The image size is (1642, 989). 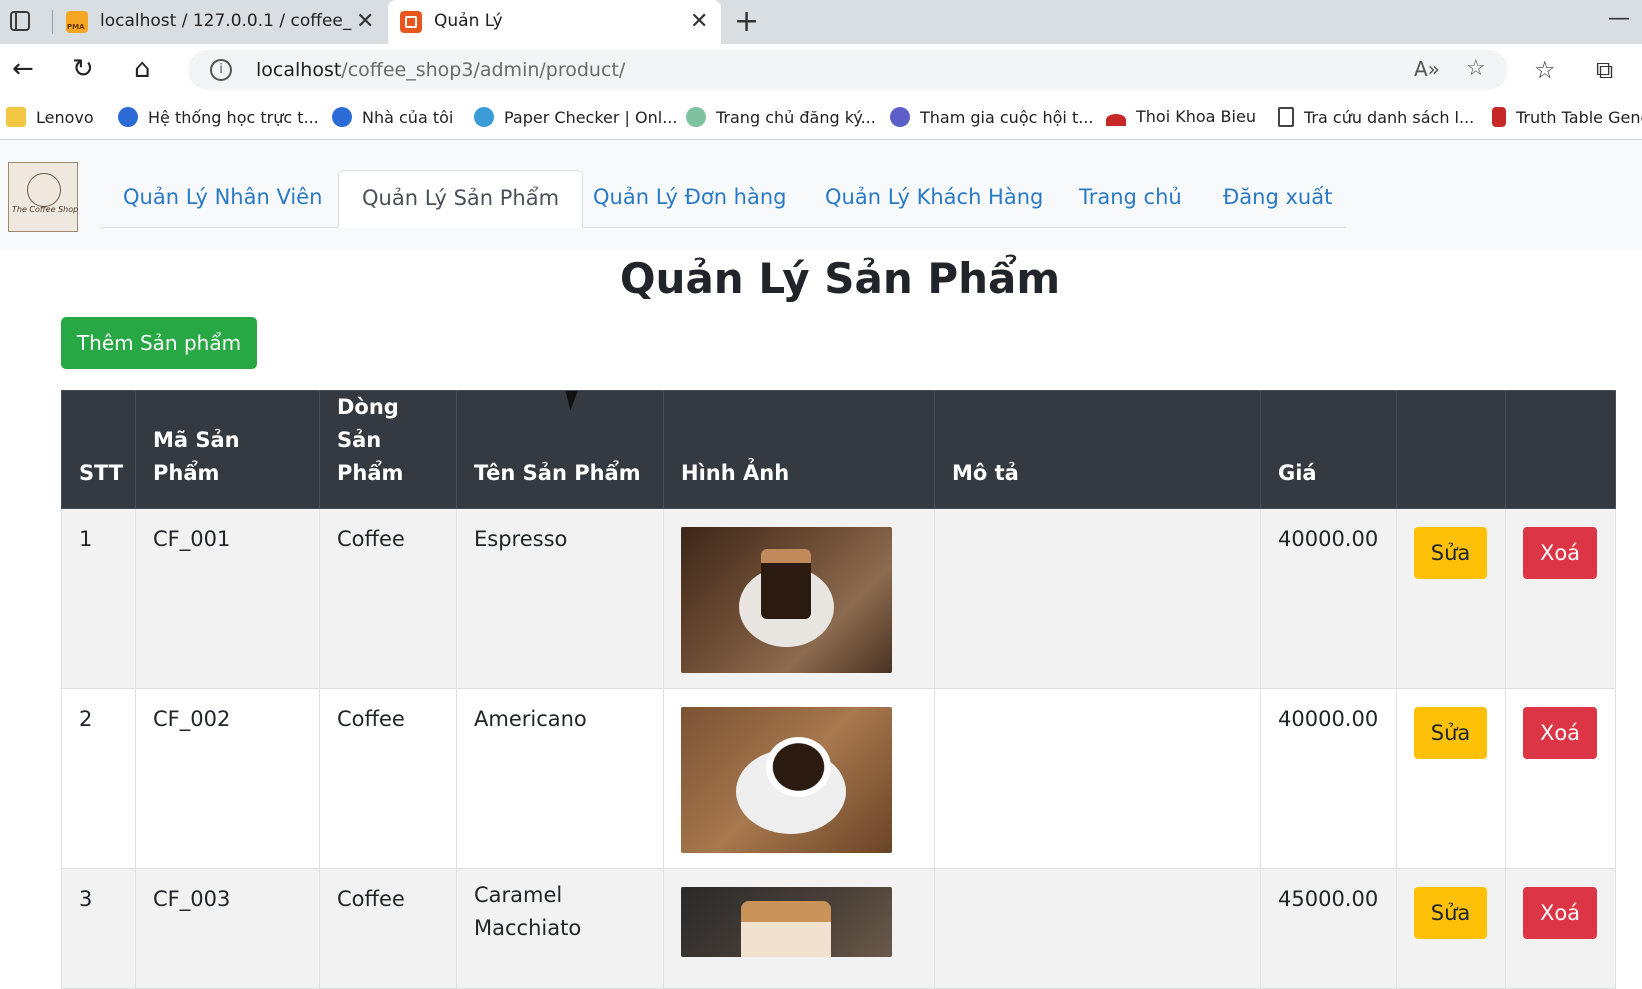 What do you see at coordinates (226, 21) in the screenshot?
I see `tab-title: localhost / 127.0.0.1 / coffee_shop` at bounding box center [226, 21].